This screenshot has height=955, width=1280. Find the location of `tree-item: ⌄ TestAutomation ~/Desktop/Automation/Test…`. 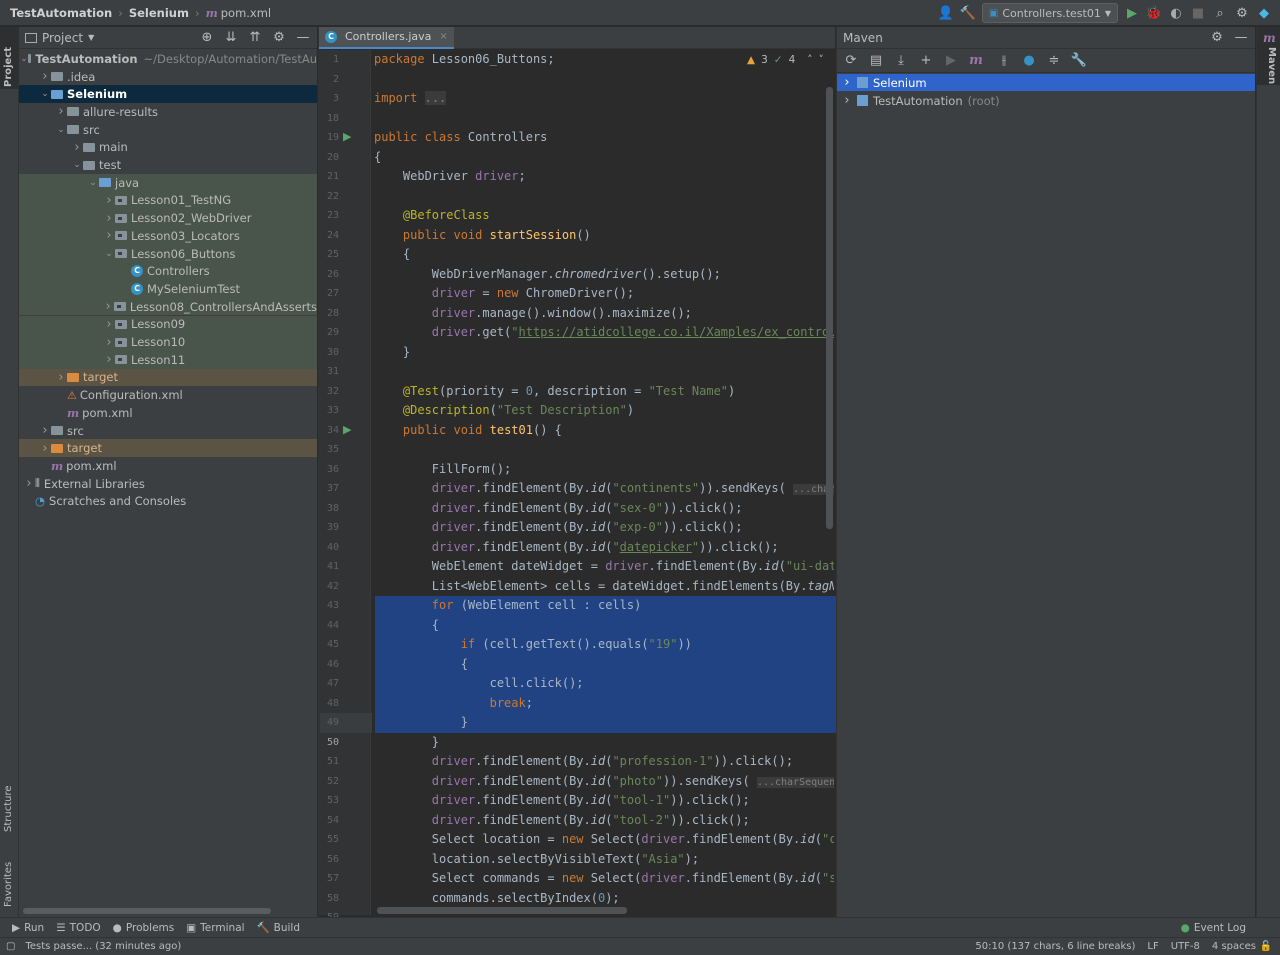

tree-item: ⌄ TestAutomation ~/Desktop/Automation/Test… is located at coordinates (168, 59).